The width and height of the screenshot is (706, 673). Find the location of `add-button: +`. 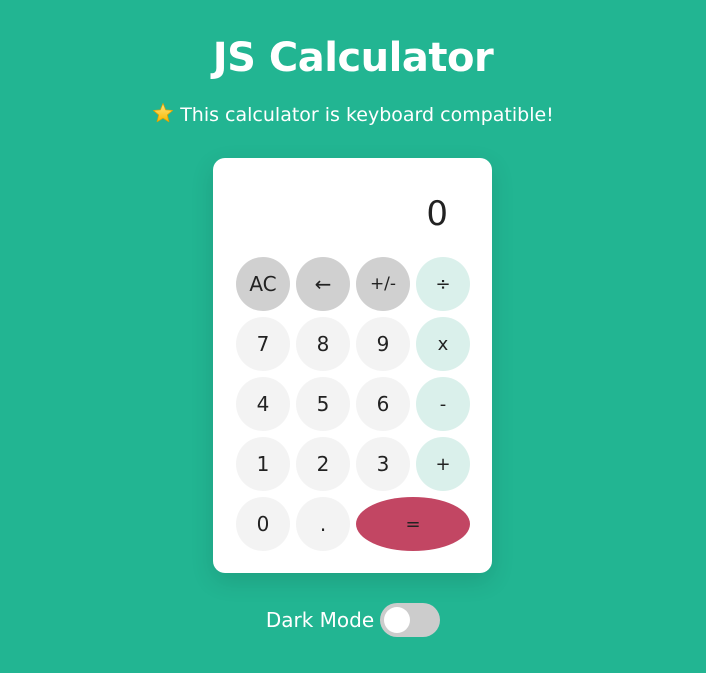

add-button: + is located at coordinates (443, 464).